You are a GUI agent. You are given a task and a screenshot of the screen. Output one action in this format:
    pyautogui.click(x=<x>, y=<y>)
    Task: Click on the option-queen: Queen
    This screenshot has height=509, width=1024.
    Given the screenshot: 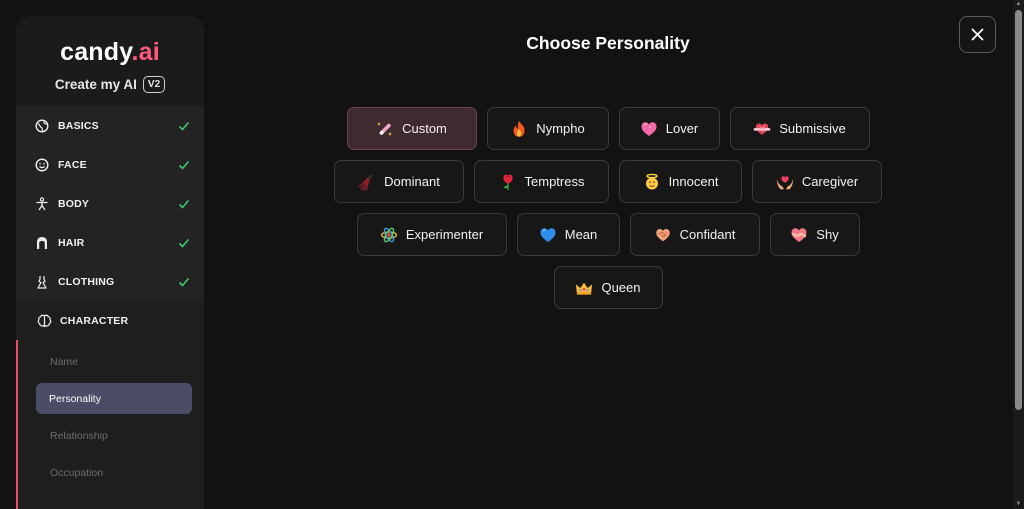 What is the action you would take?
    pyautogui.click(x=608, y=287)
    